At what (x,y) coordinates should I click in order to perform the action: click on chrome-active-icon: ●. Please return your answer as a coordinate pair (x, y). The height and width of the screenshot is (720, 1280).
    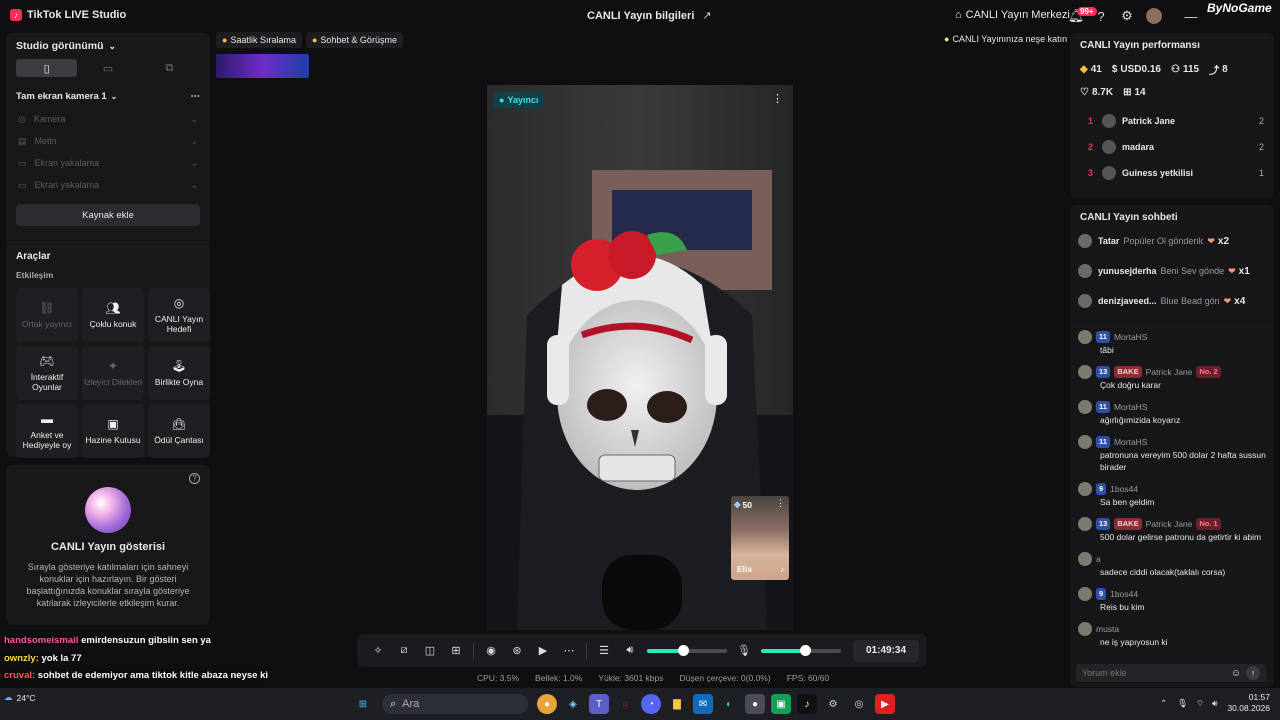
    Looking at the image, I should click on (755, 704).